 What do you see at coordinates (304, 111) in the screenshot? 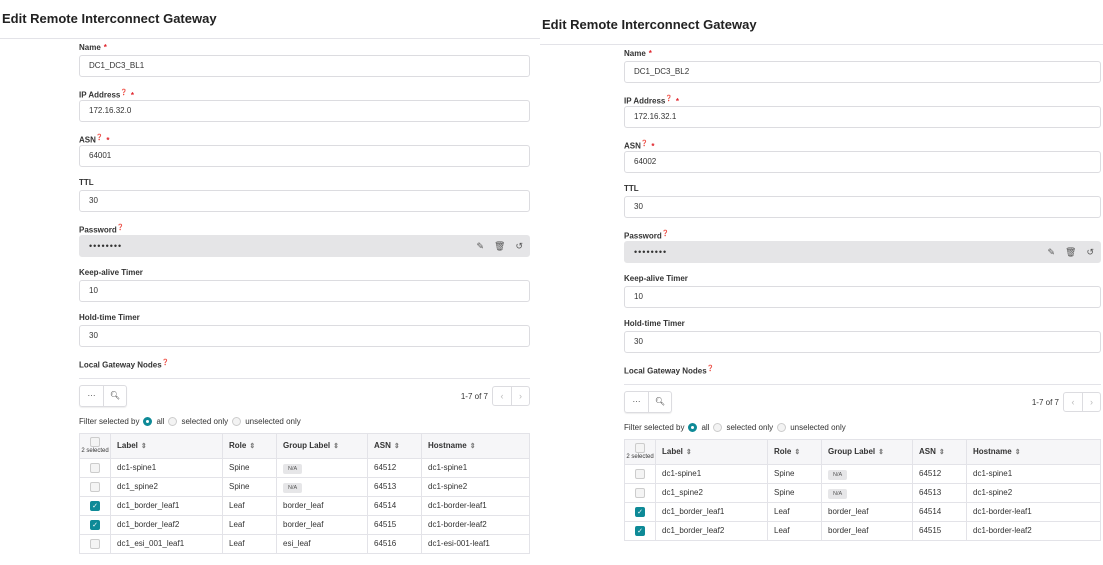
I see `ip-address-input: 172.16.32.0` at bounding box center [304, 111].